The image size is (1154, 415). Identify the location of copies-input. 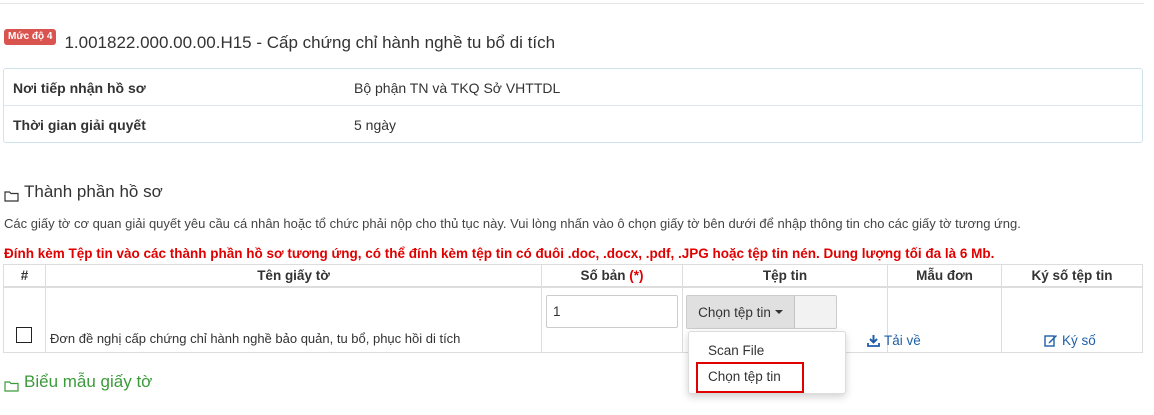
(612, 311).